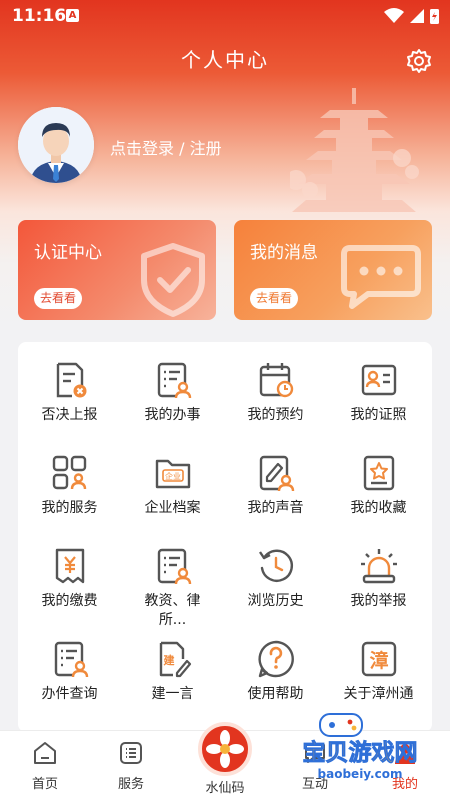 Image resolution: width=450 pixels, height=800 pixels. Describe the element at coordinates (419, 61) in the screenshot. I see `settings-gear-icon` at that location.